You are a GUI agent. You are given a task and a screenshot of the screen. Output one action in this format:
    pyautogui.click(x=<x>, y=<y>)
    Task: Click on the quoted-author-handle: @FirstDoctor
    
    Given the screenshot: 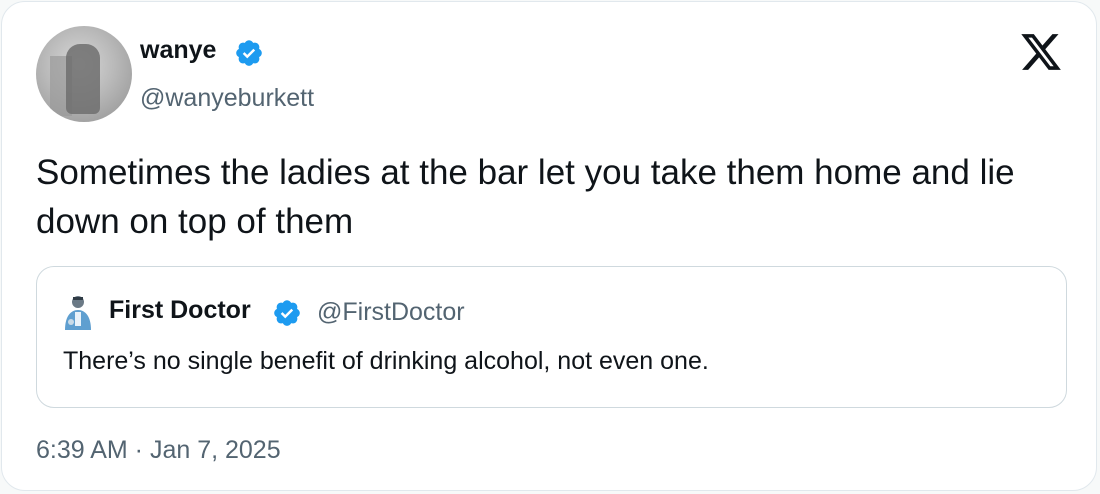 What is the action you would take?
    pyautogui.click(x=391, y=312)
    